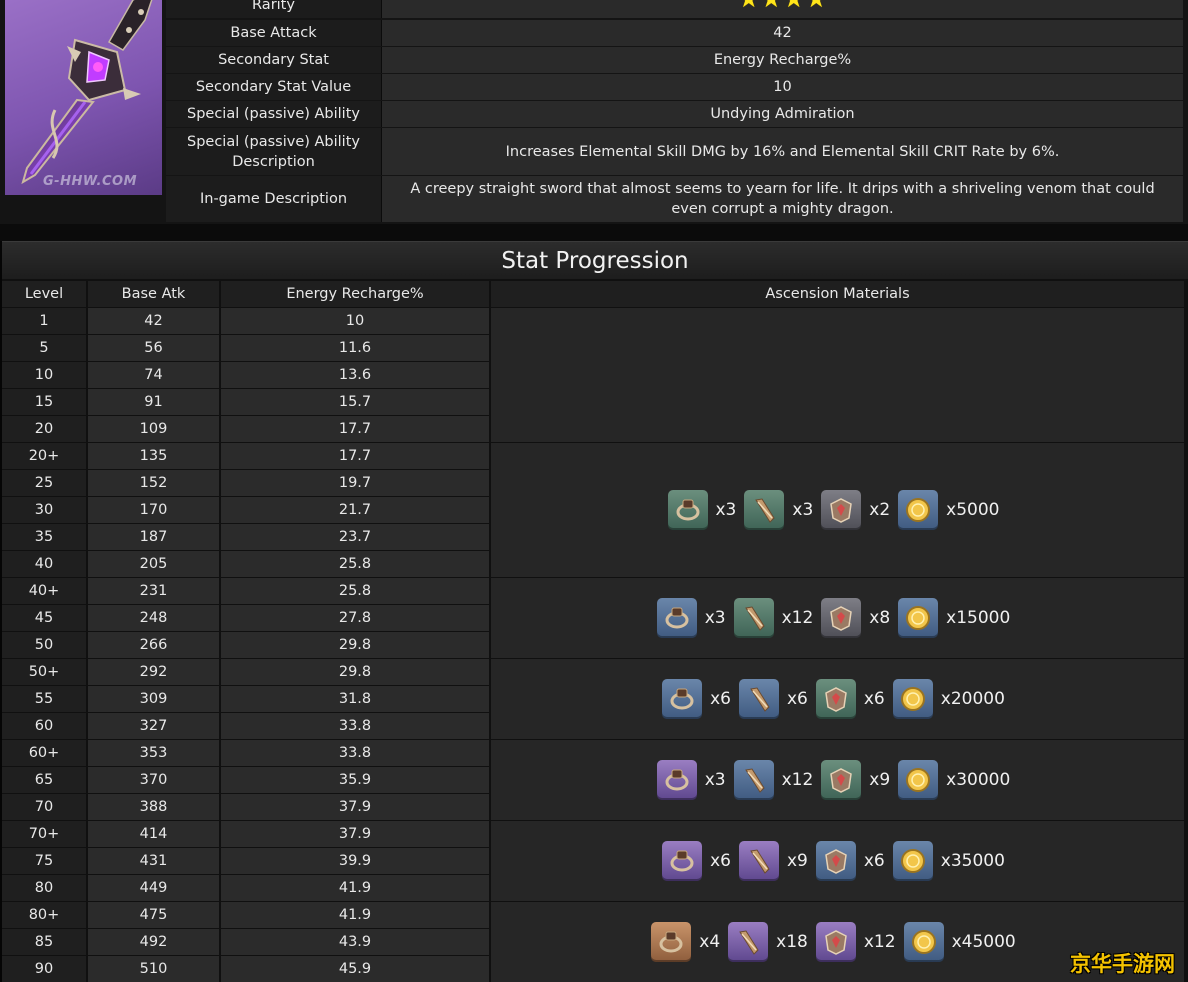  I want to click on ascension-materials-cell: x3 x3 x2 x5000, so click(837, 510).